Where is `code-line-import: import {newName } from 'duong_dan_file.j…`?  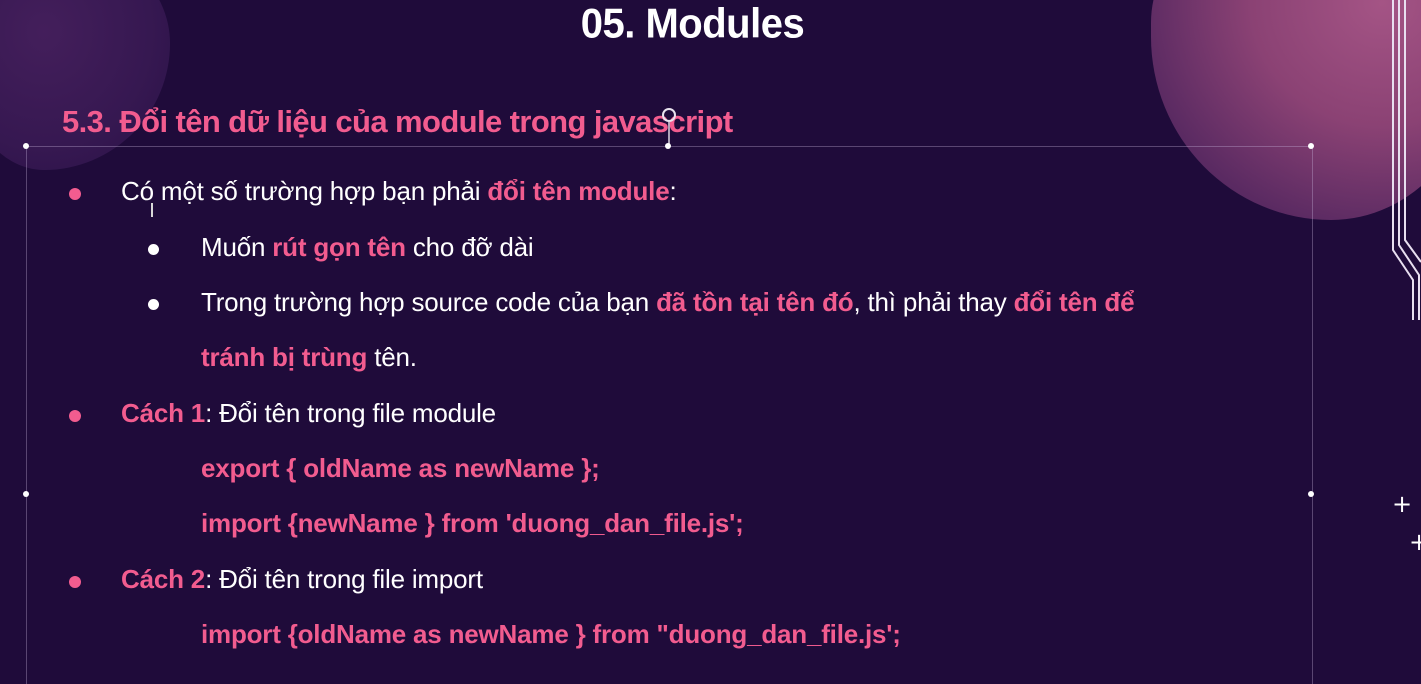
code-line-import: import {newName } from 'duong_dan_file.j… is located at coordinates (472, 523).